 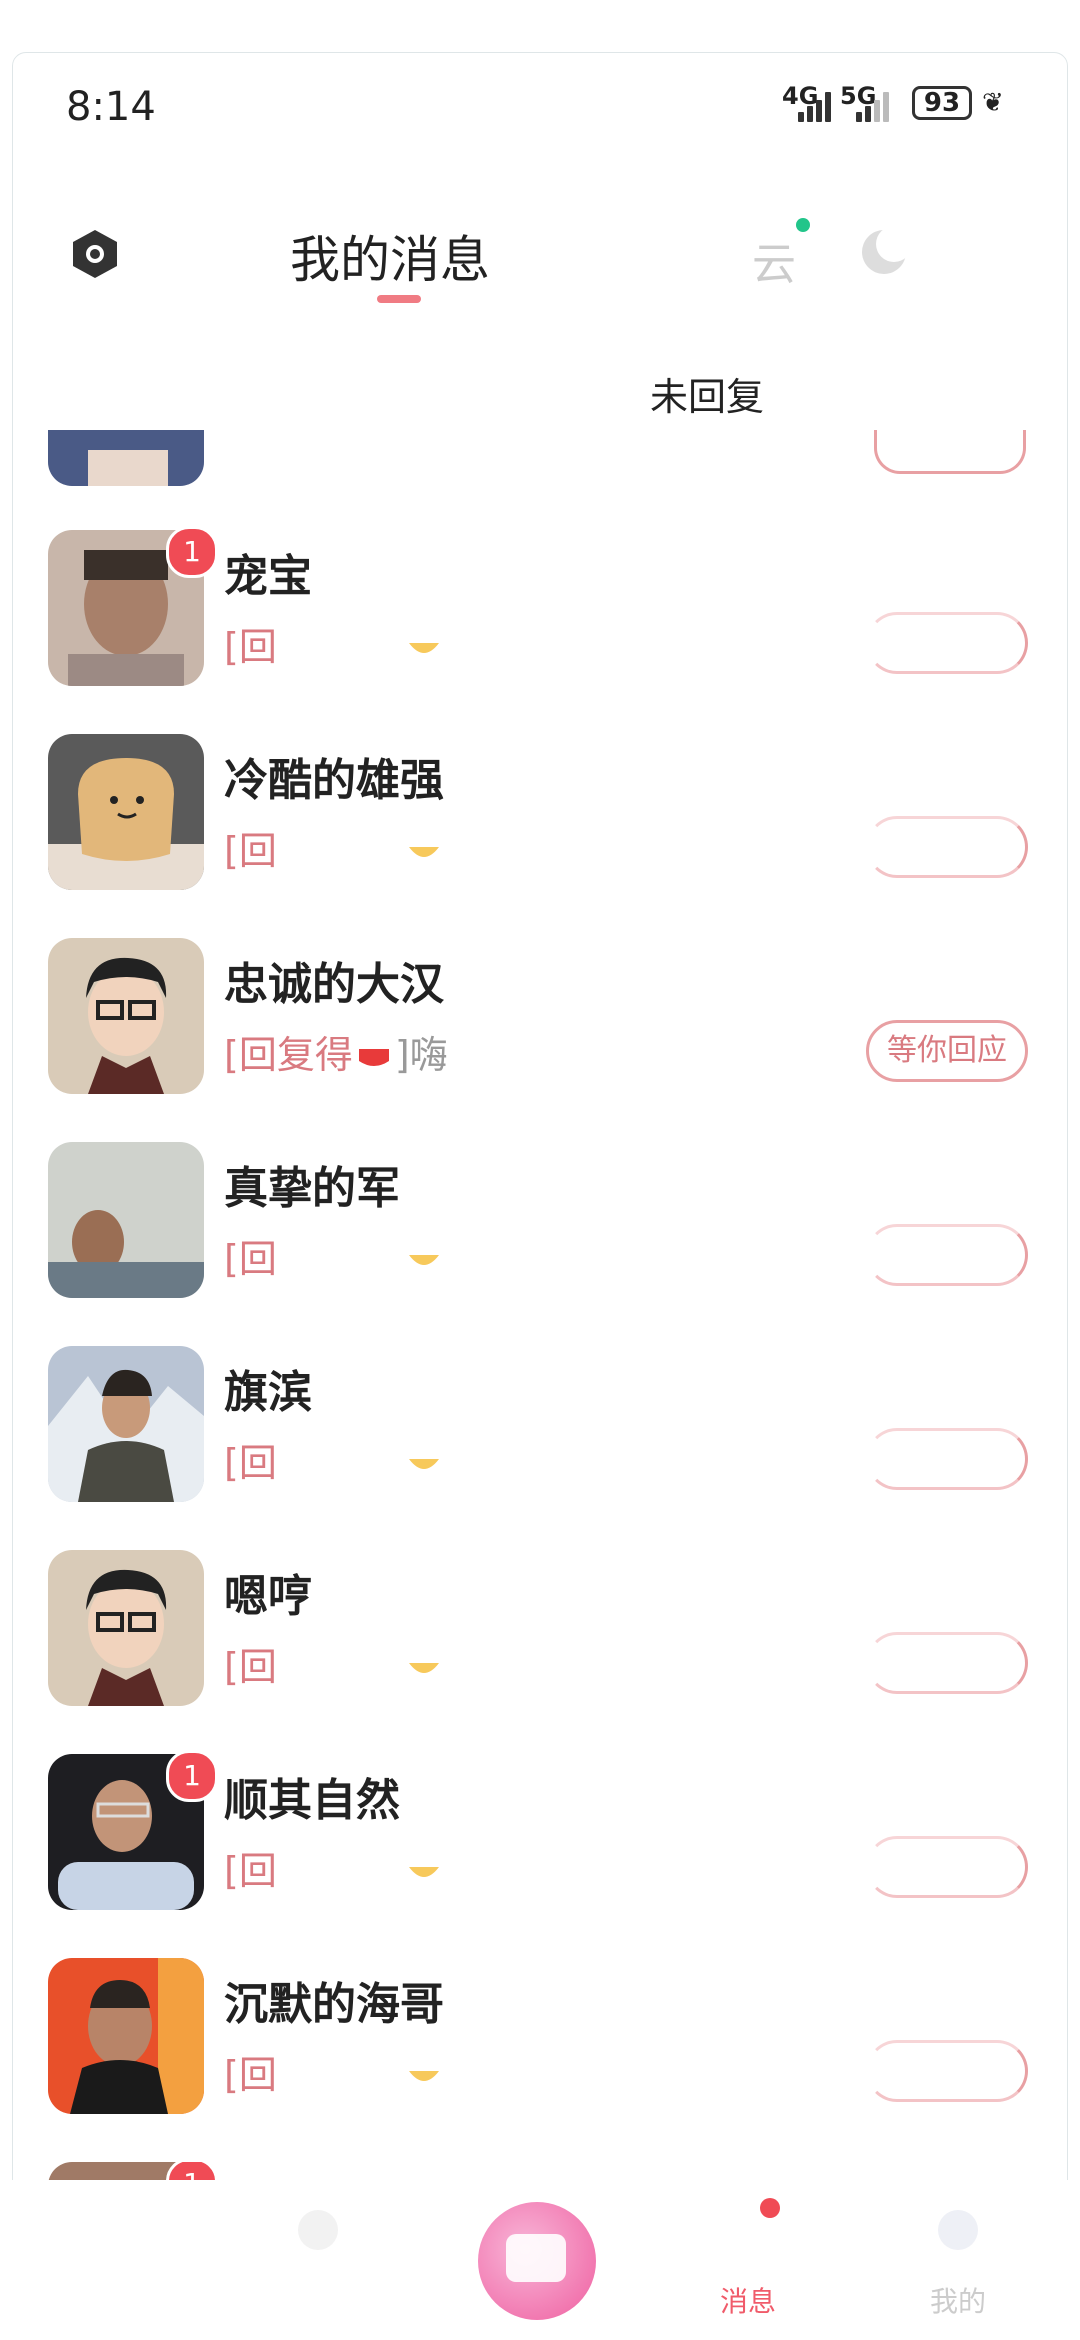 I want to click on list-item: 1 宠宝 [回, so click(x=540, y=630).